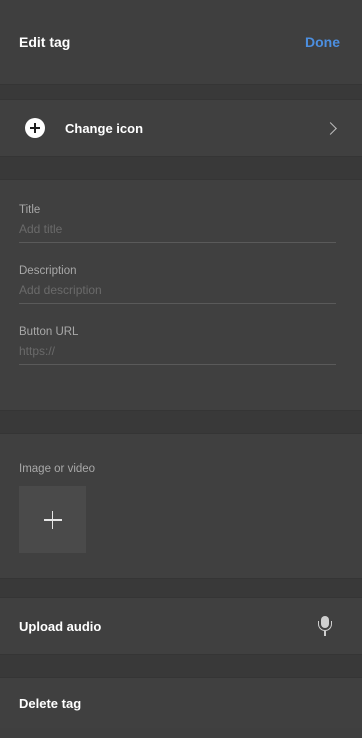 Image resolution: width=362 pixels, height=738 pixels. What do you see at coordinates (322, 42) in the screenshot?
I see `done-button: Done` at bounding box center [322, 42].